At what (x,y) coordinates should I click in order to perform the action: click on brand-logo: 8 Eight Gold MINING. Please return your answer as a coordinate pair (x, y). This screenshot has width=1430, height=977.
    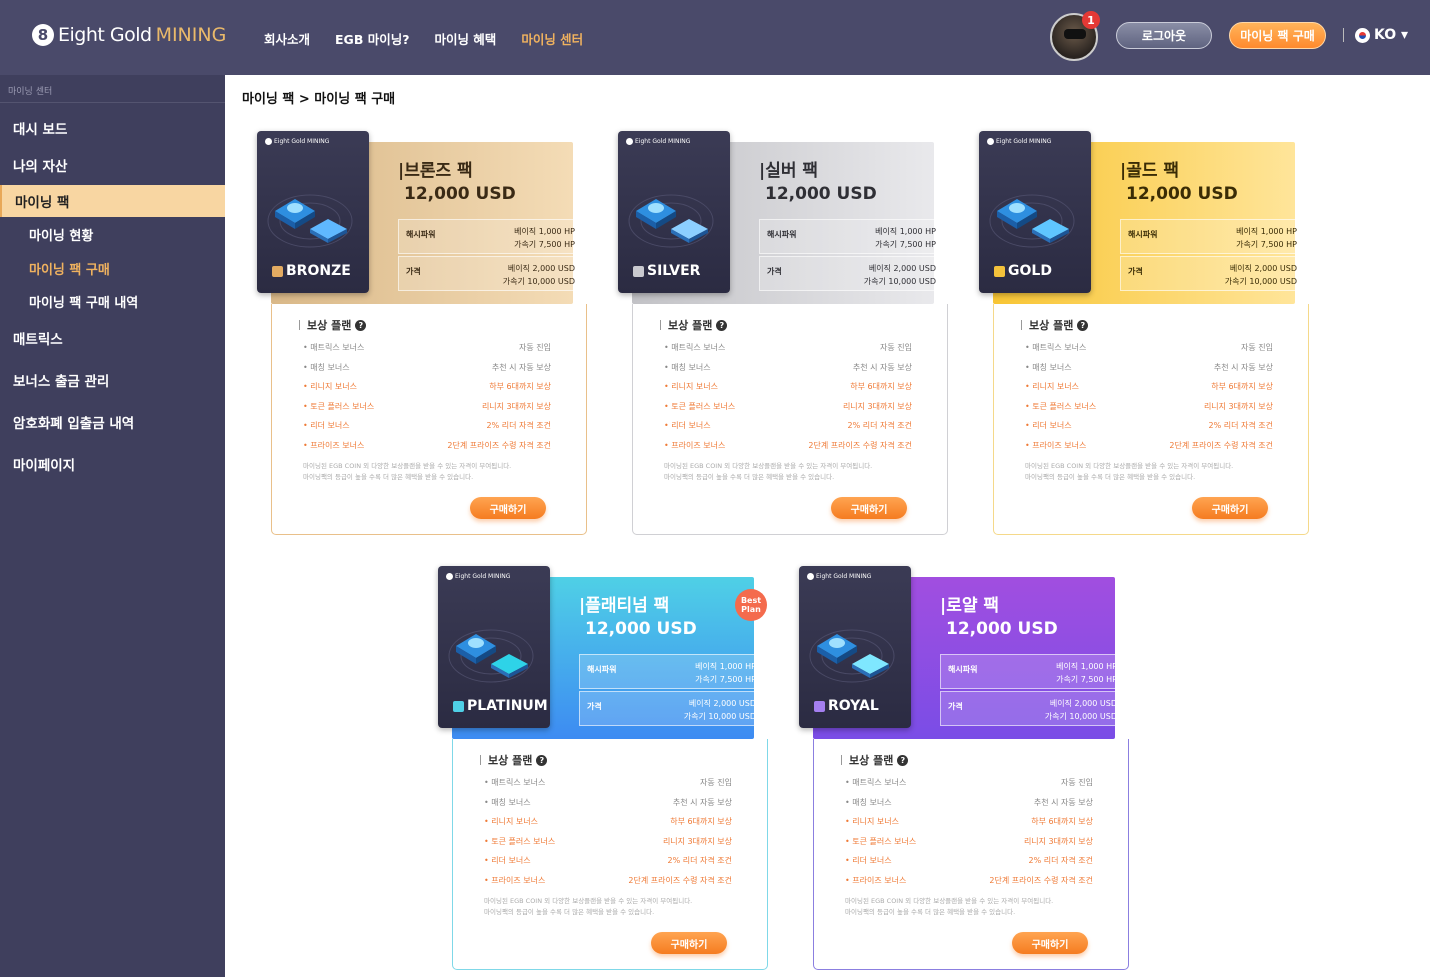
    Looking at the image, I should click on (129, 35).